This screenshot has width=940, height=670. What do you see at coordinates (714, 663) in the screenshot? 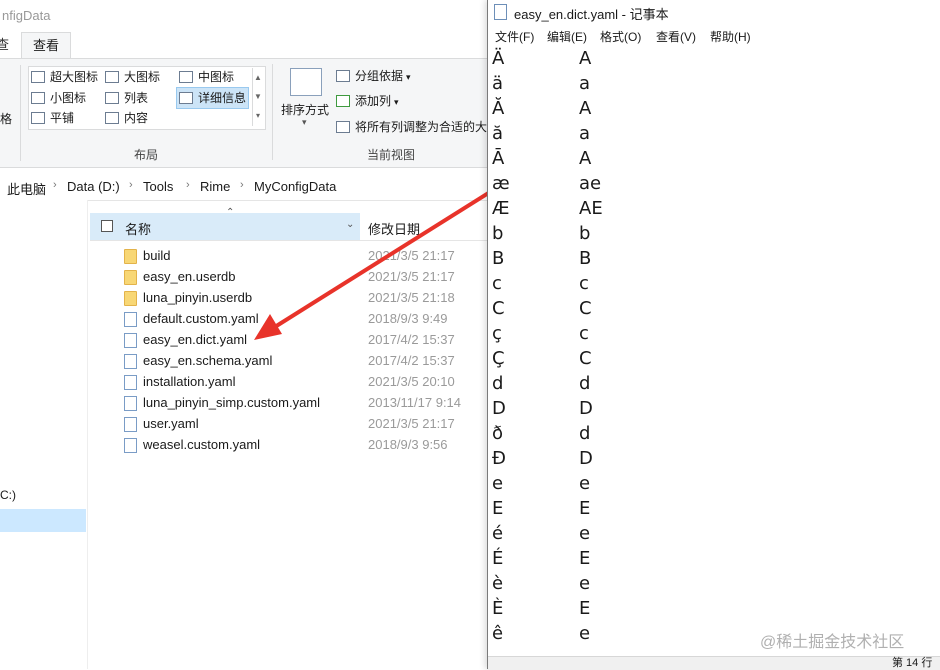
I see `notepad-statusbar: 第 14 行` at bounding box center [714, 663].